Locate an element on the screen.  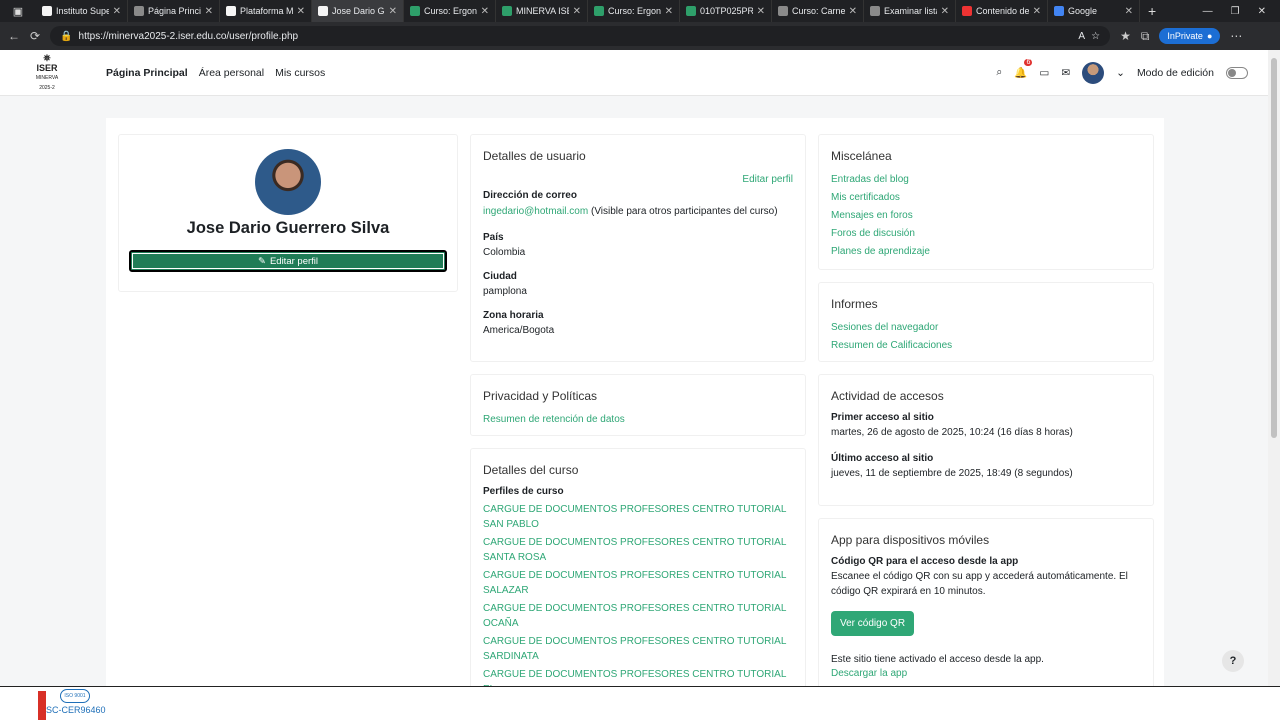
chevron-down-icon: ⌄ is located at coordinates (1120, 73).